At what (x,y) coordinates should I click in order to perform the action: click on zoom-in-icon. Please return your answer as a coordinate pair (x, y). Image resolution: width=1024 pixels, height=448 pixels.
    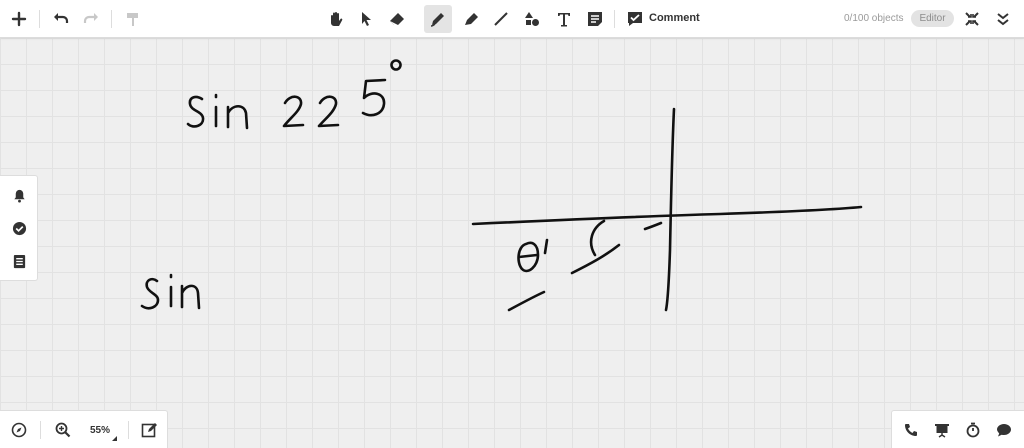
    Looking at the image, I should click on (63, 430).